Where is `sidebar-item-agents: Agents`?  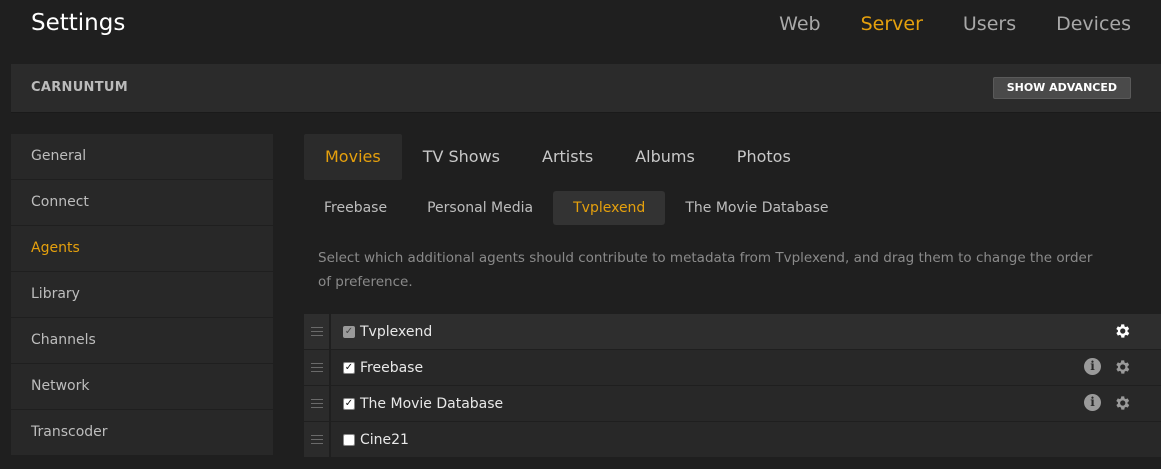
sidebar-item-agents: Agents is located at coordinates (142, 248).